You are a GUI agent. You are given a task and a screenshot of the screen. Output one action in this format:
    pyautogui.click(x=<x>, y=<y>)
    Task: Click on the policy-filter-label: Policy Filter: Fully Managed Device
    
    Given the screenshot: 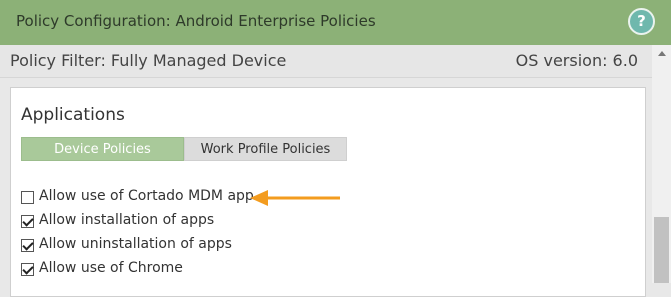 What is the action you would take?
    pyautogui.click(x=148, y=60)
    